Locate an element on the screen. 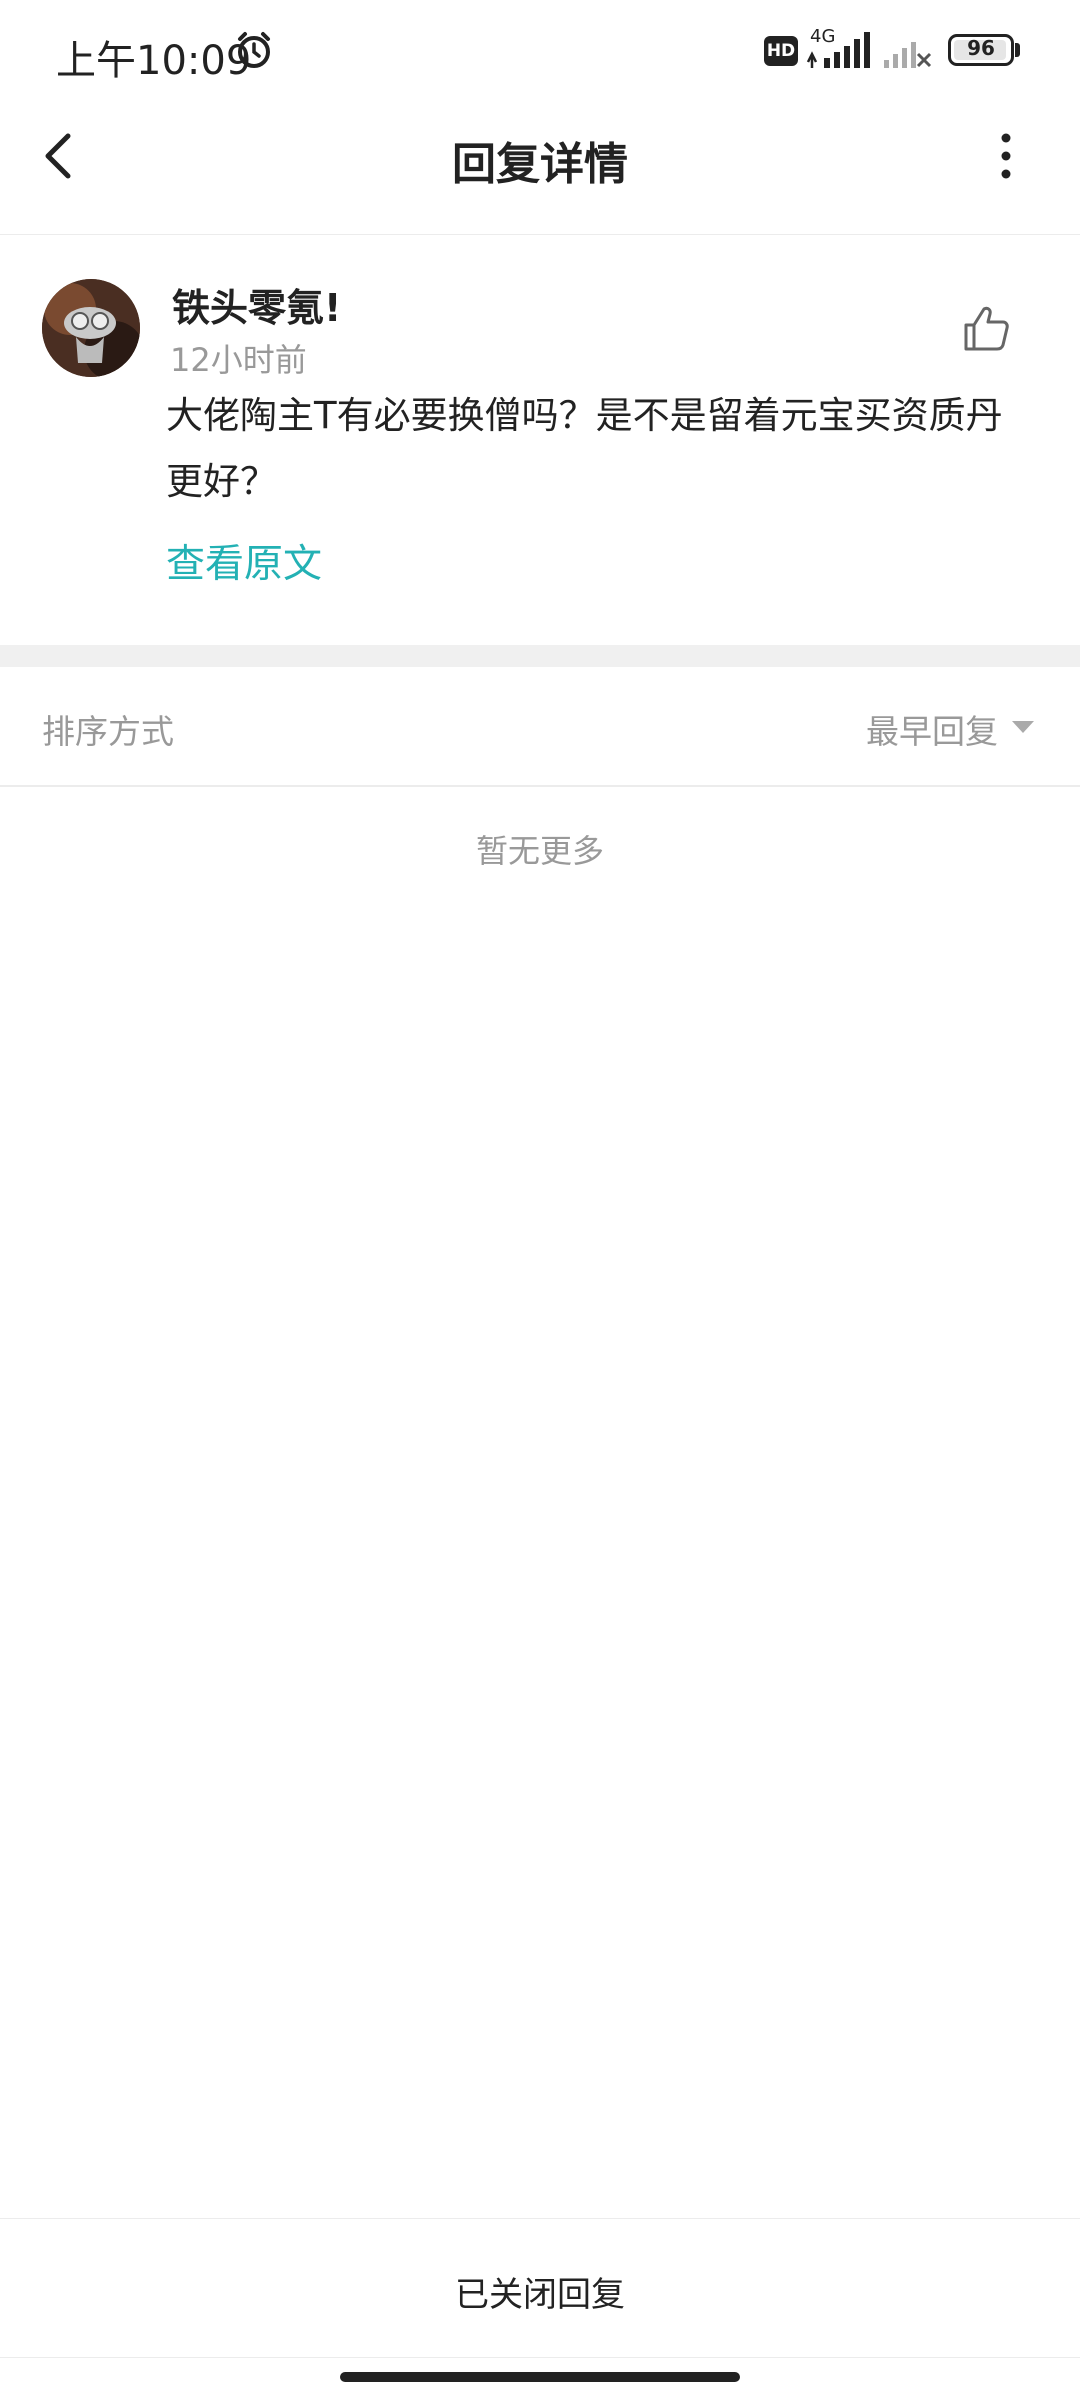 The image size is (1080, 2400). avatar is located at coordinates (91, 328).